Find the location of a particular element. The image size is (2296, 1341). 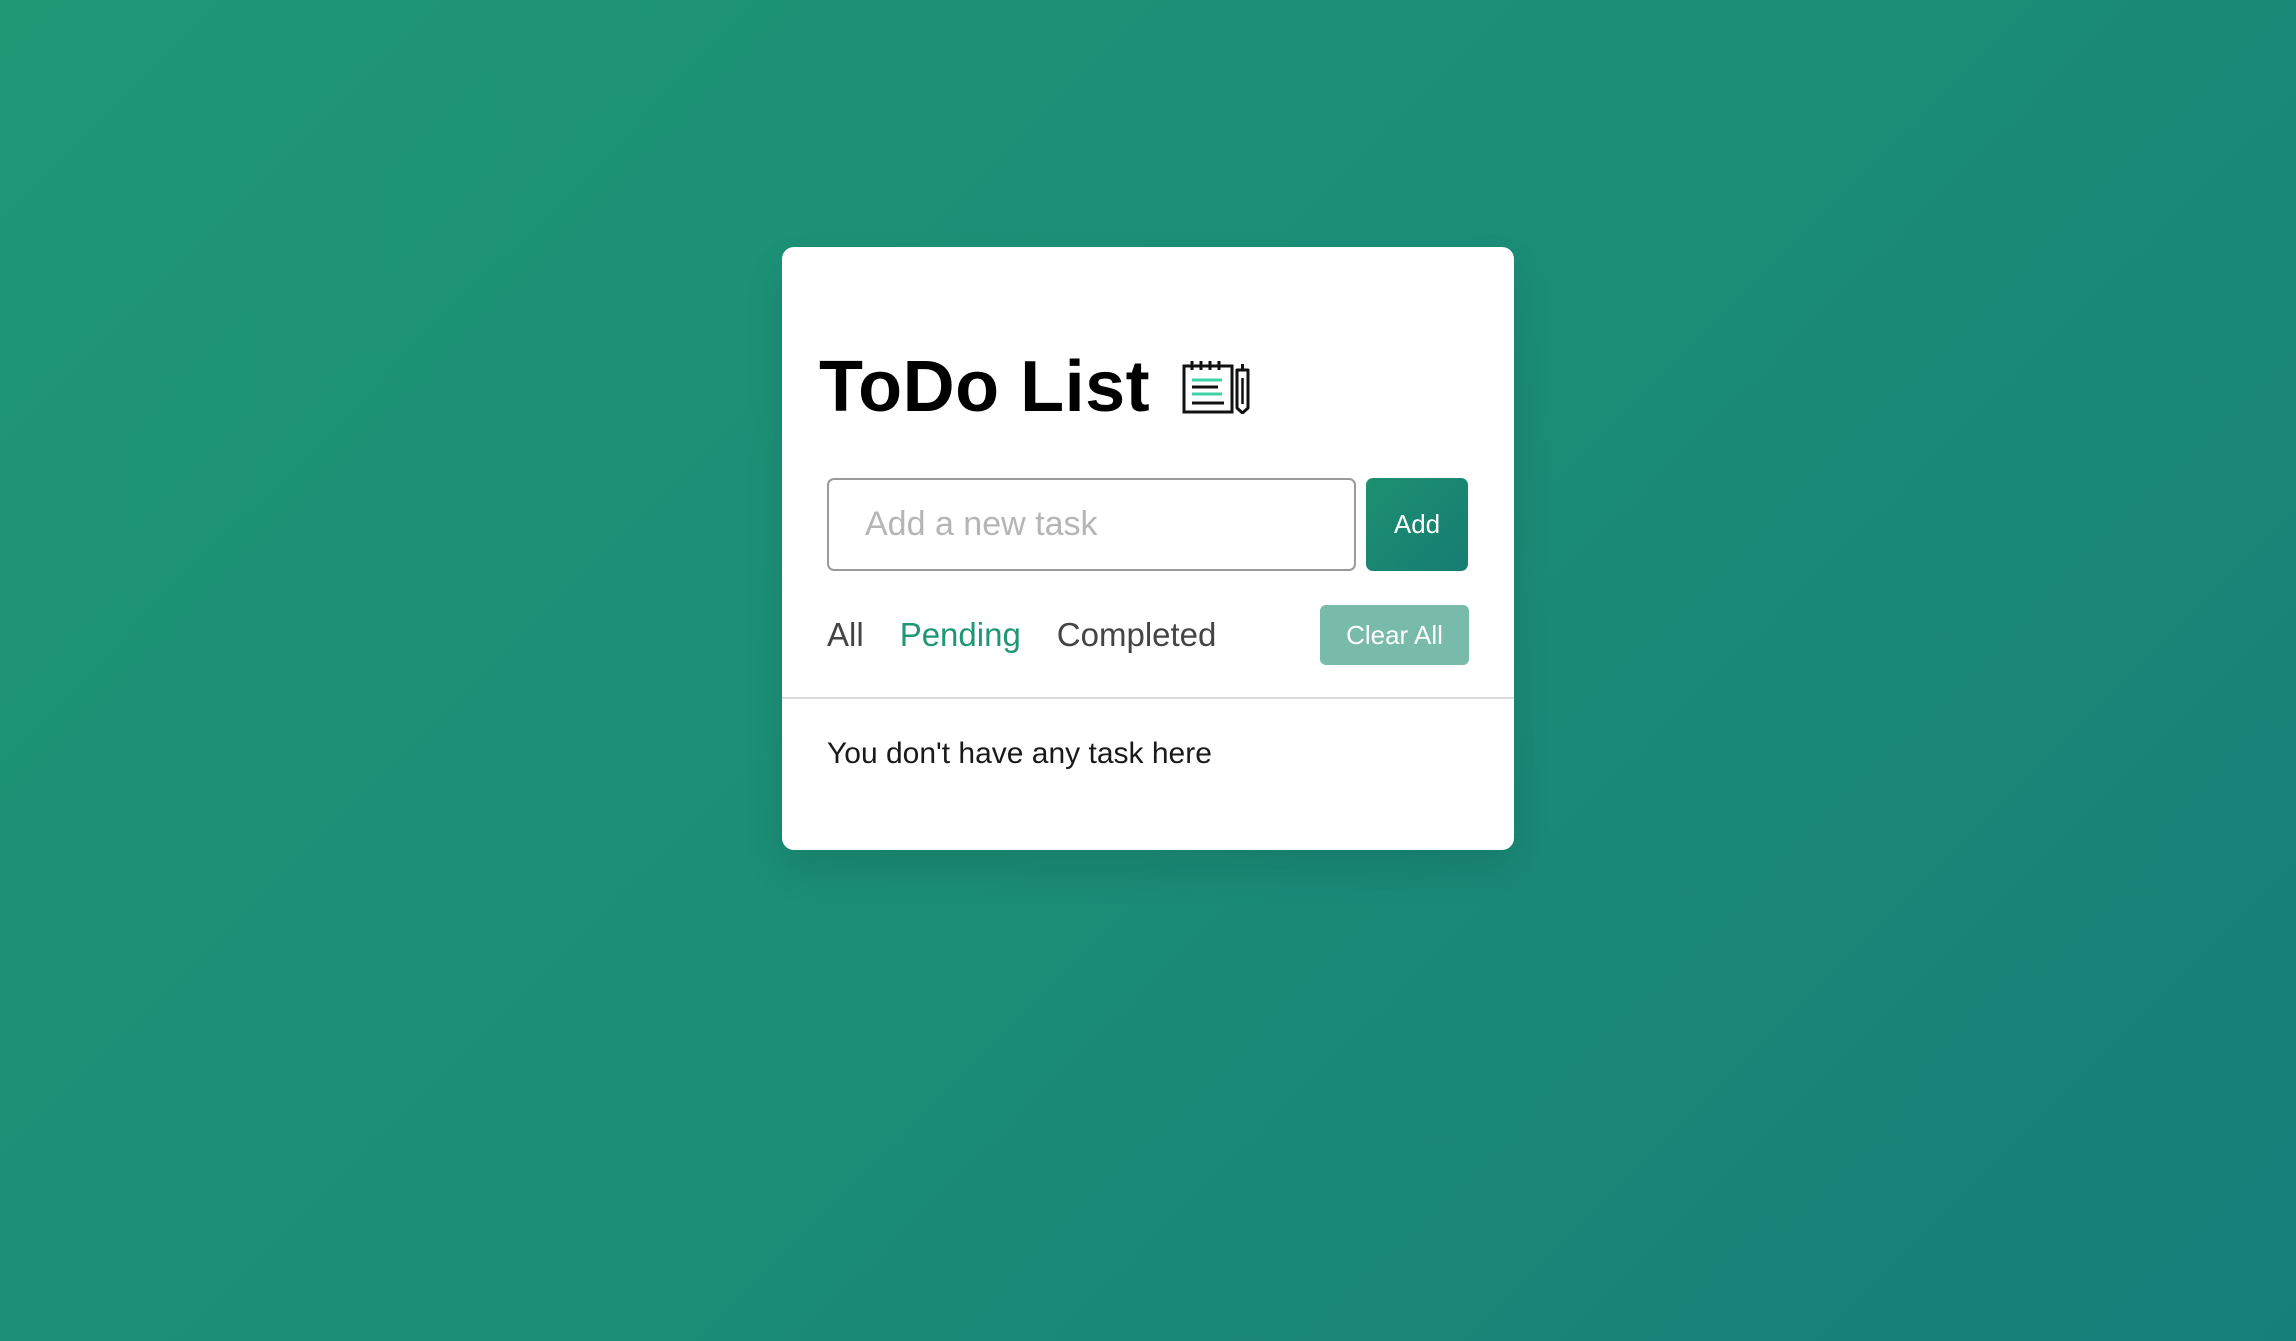

page-title: ToDo List is located at coordinates (985, 387).